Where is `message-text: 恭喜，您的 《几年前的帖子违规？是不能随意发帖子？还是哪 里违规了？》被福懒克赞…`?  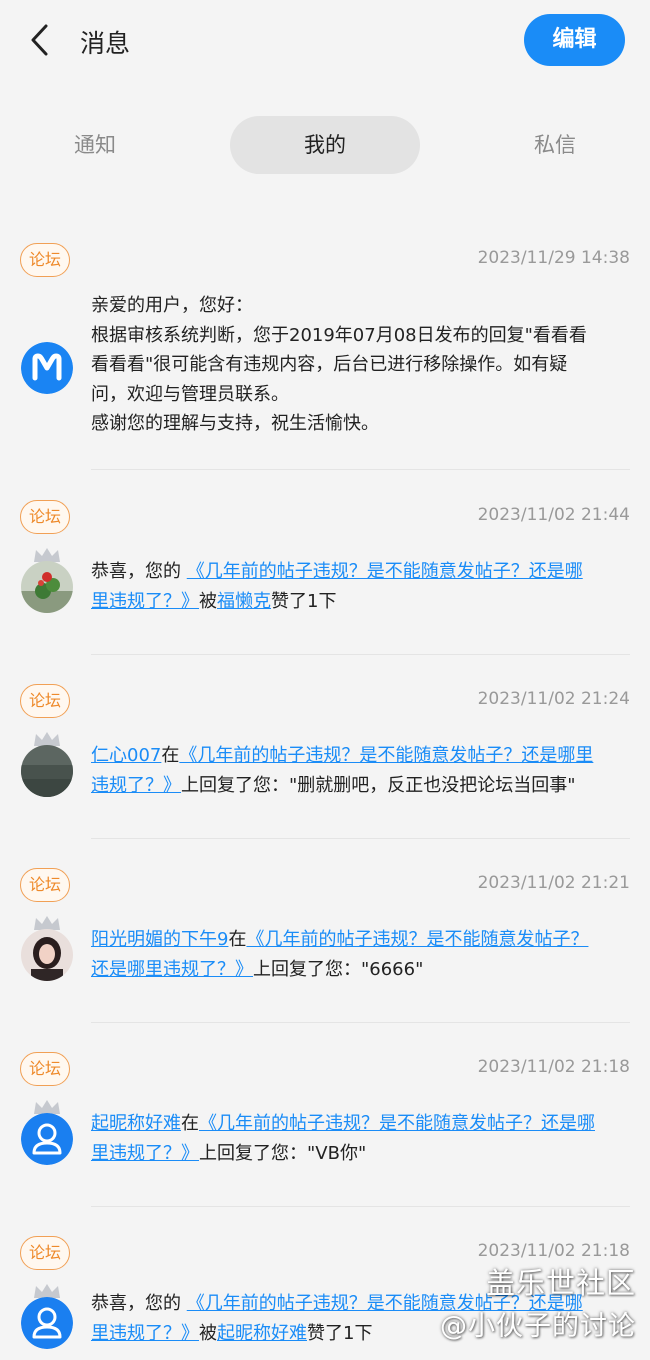
message-text: 恭喜，您的 《几年前的帖子违规？是不能随意发帖子？还是哪 里违规了？》被福懒克赞… is located at coordinates (361, 586).